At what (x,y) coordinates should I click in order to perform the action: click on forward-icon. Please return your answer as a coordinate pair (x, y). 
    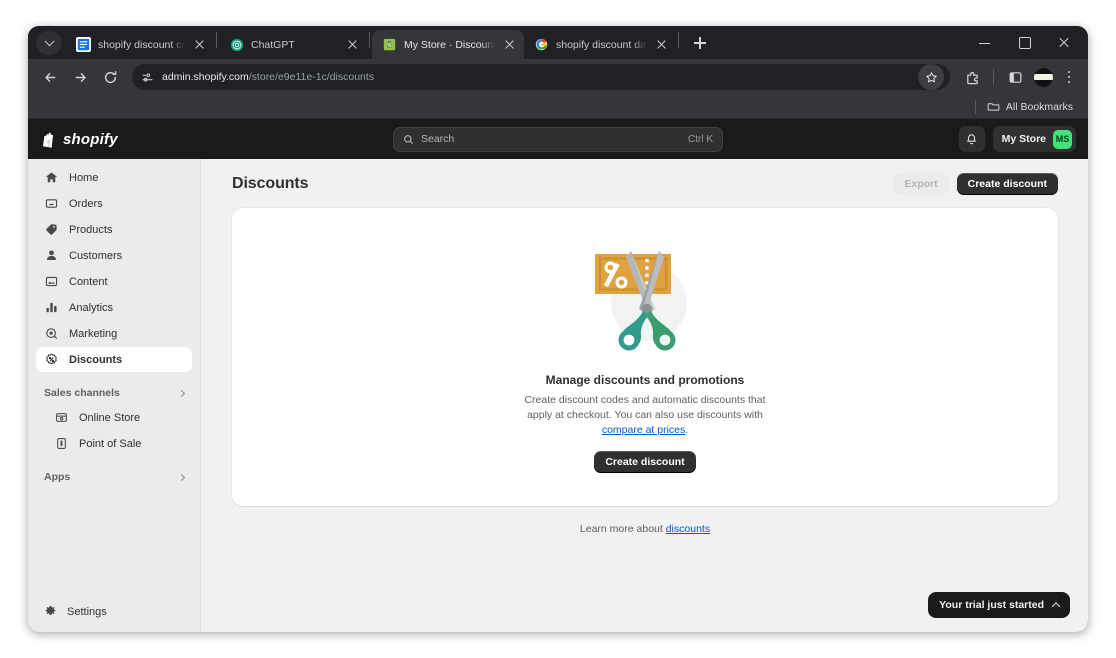
    Looking at the image, I should click on (80, 77).